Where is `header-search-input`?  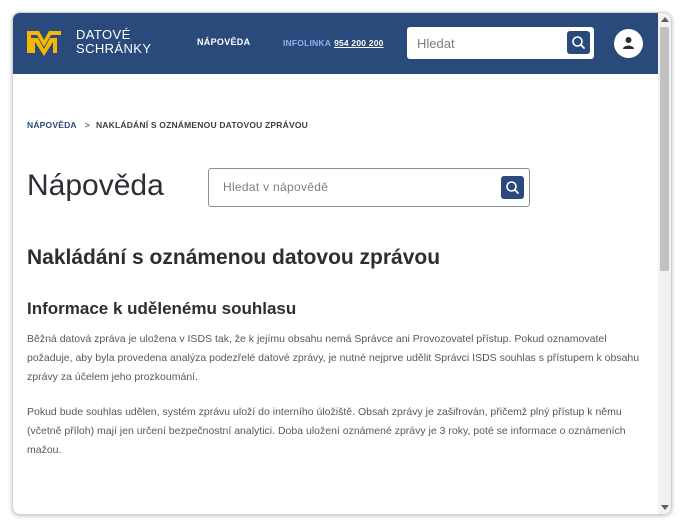 header-search-input is located at coordinates (487, 43).